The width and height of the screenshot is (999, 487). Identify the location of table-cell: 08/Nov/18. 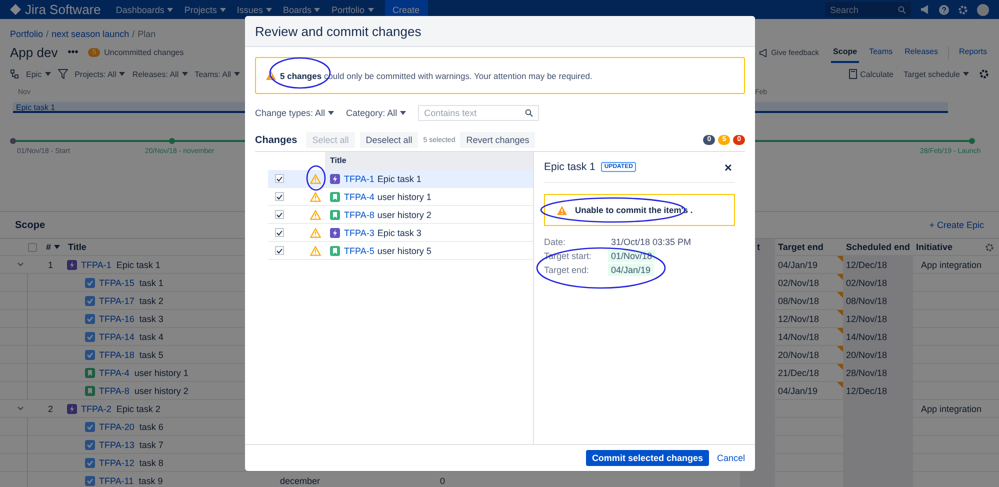
(878, 301).